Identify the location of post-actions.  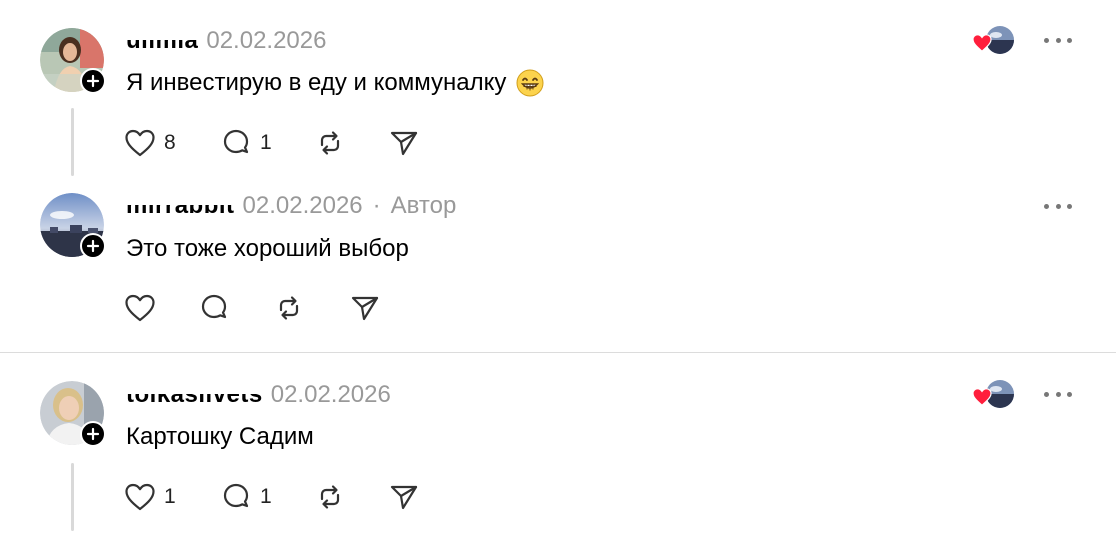
(252, 308).